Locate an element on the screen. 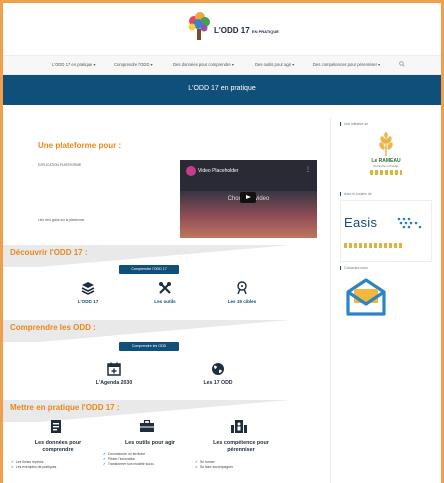  column-title-line: Les outils pour agir is located at coordinates (150, 443).